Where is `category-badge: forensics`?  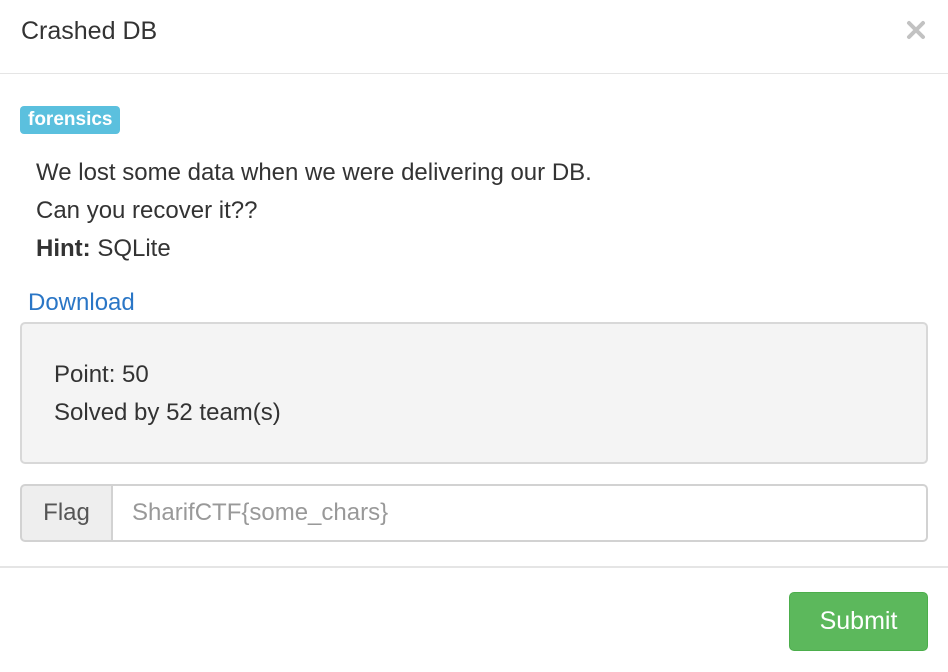
category-badge: forensics is located at coordinates (70, 120).